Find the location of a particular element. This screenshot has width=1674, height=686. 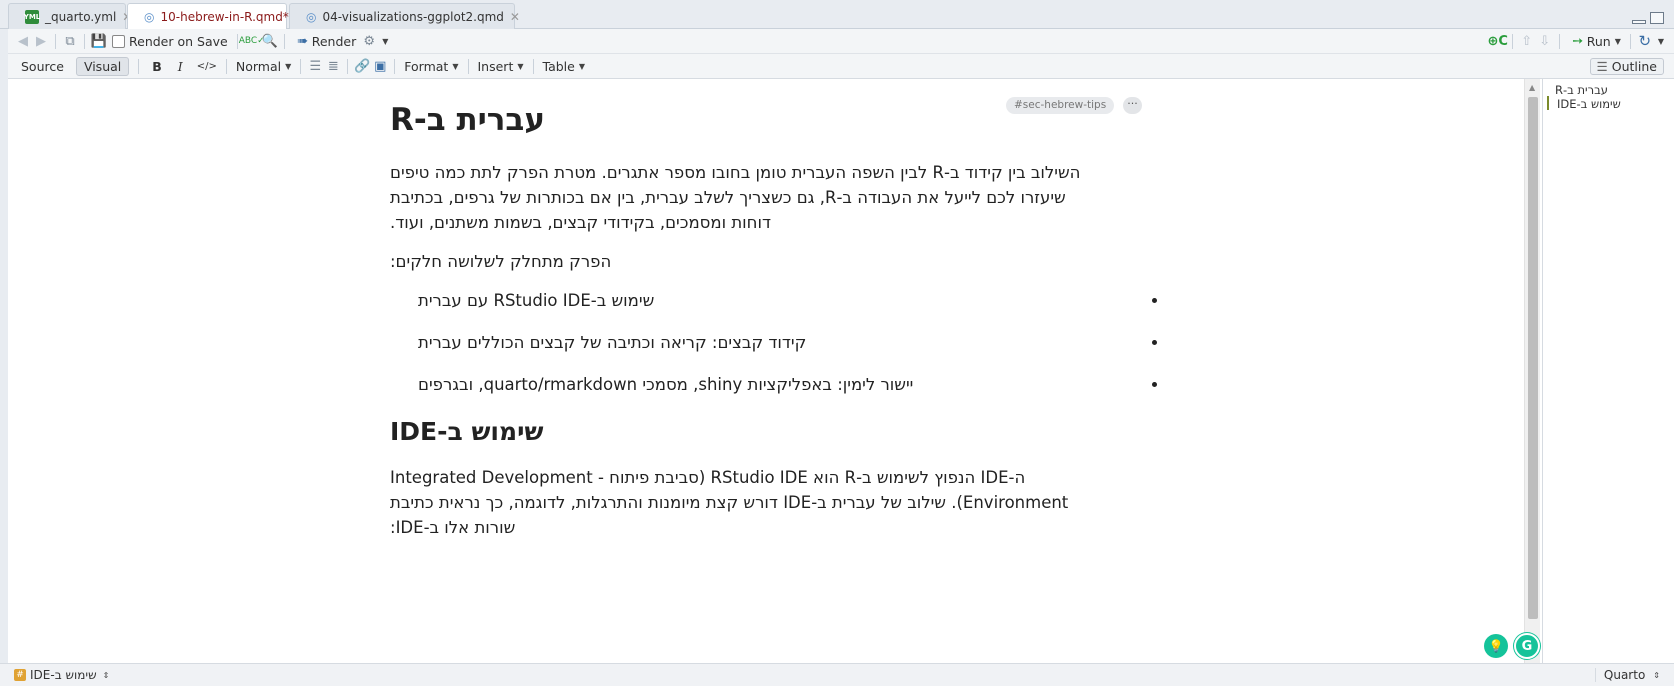

heading-1: עברית ב-R is located at coordinates (765, 120).